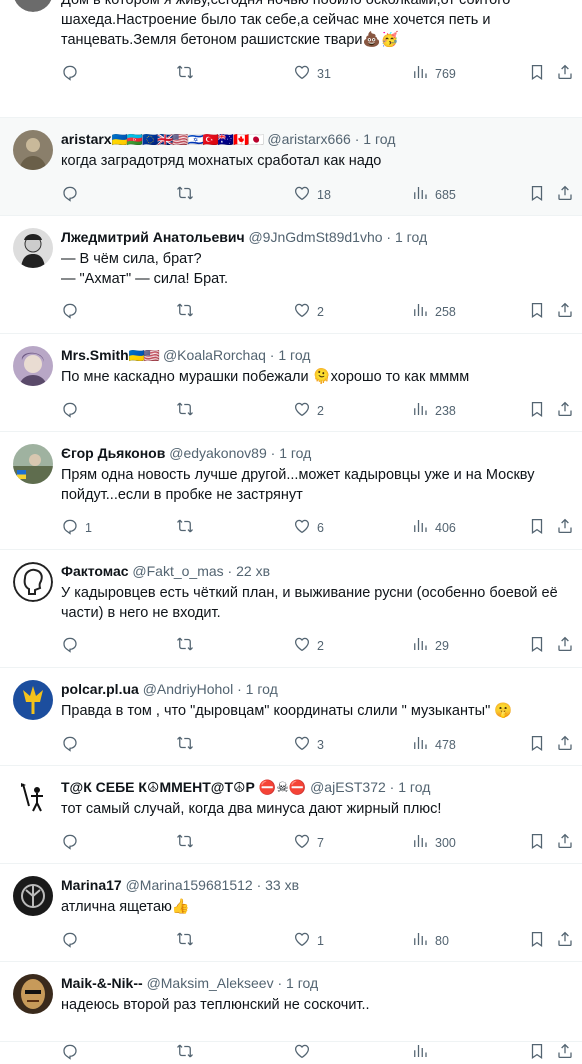  What do you see at coordinates (433, 311) in the screenshot?
I see `views-button: 258` at bounding box center [433, 311].